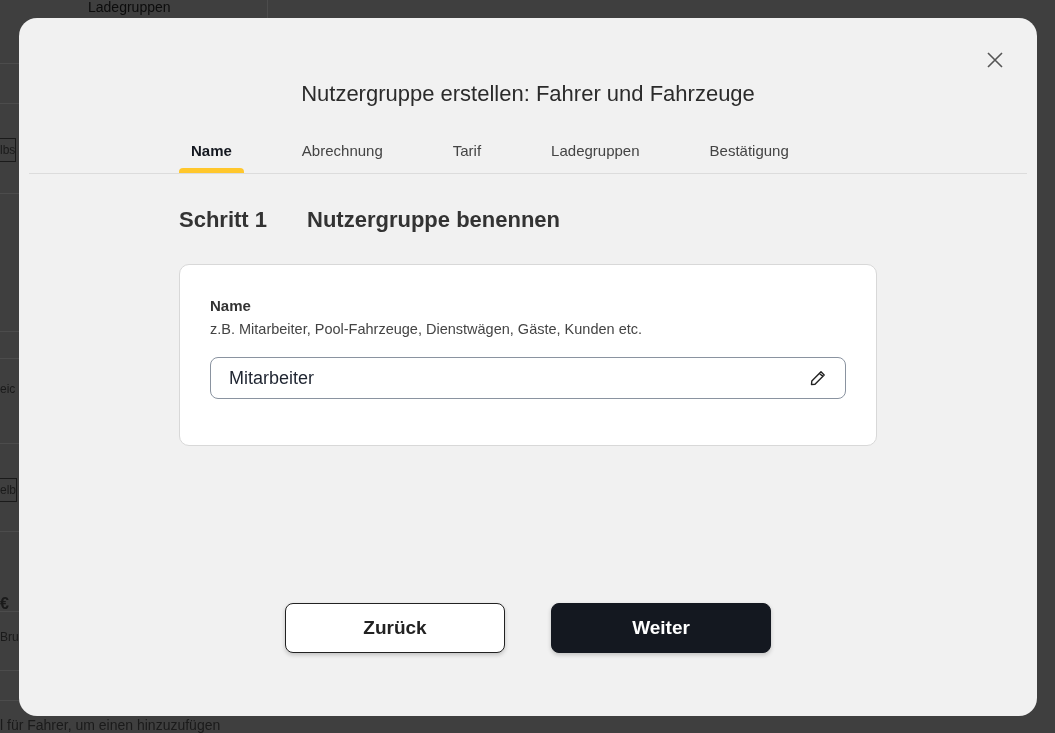  What do you see at coordinates (661, 628) in the screenshot?
I see `next-button: Weiter` at bounding box center [661, 628].